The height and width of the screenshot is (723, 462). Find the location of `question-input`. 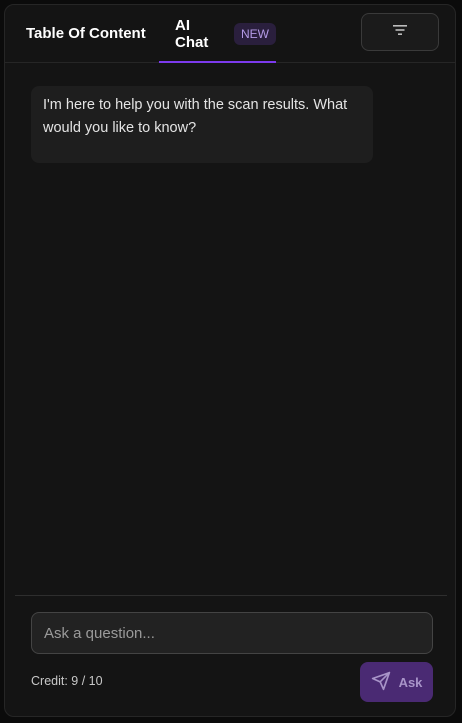

question-input is located at coordinates (232, 633).